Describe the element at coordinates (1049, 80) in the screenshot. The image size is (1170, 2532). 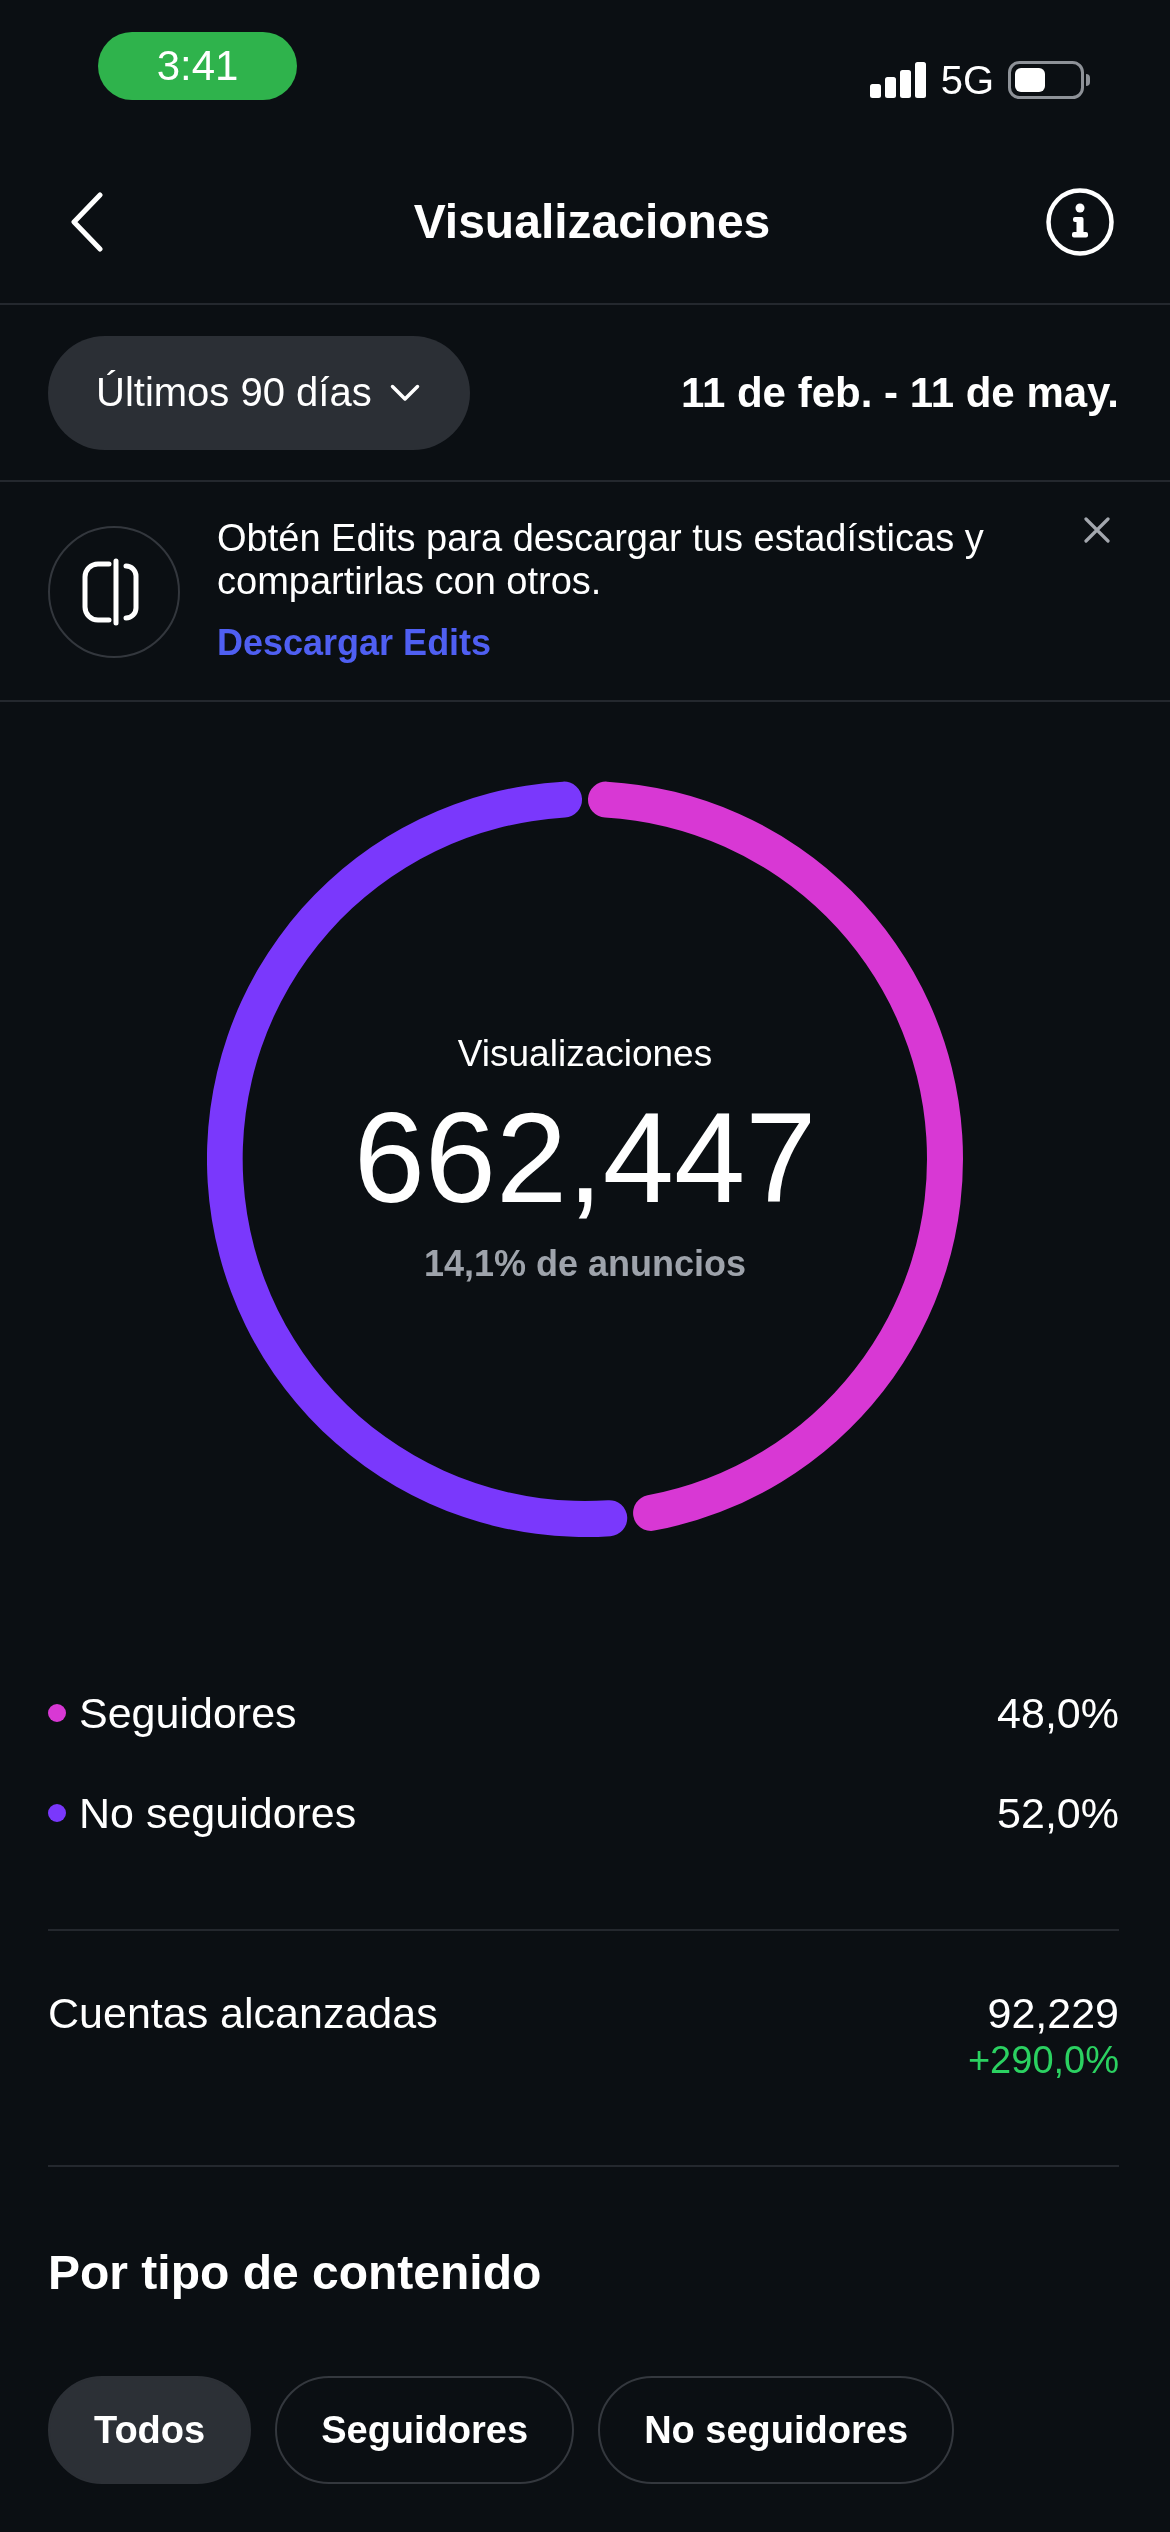
I see `battery-icon` at that location.